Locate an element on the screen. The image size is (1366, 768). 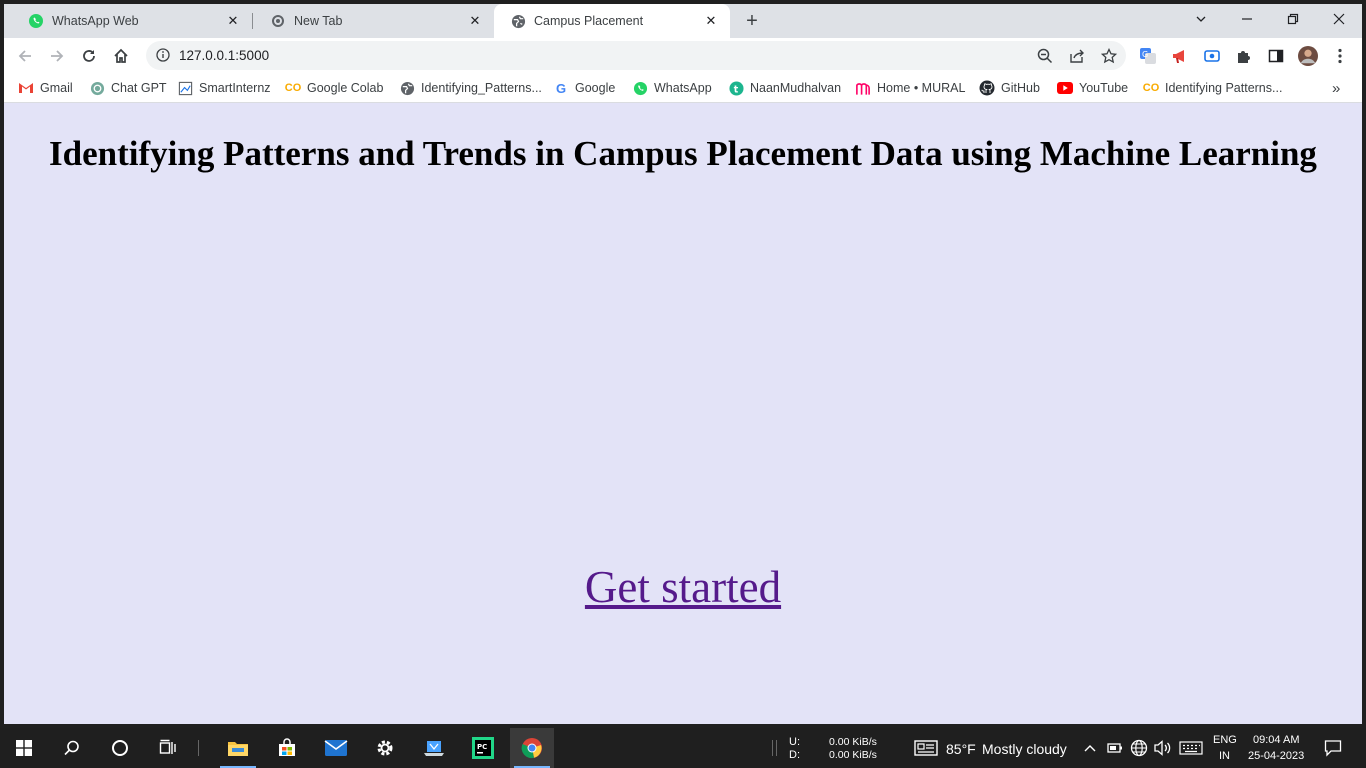
bookmark-gmail: Gmail is located at coordinates (45, 88).